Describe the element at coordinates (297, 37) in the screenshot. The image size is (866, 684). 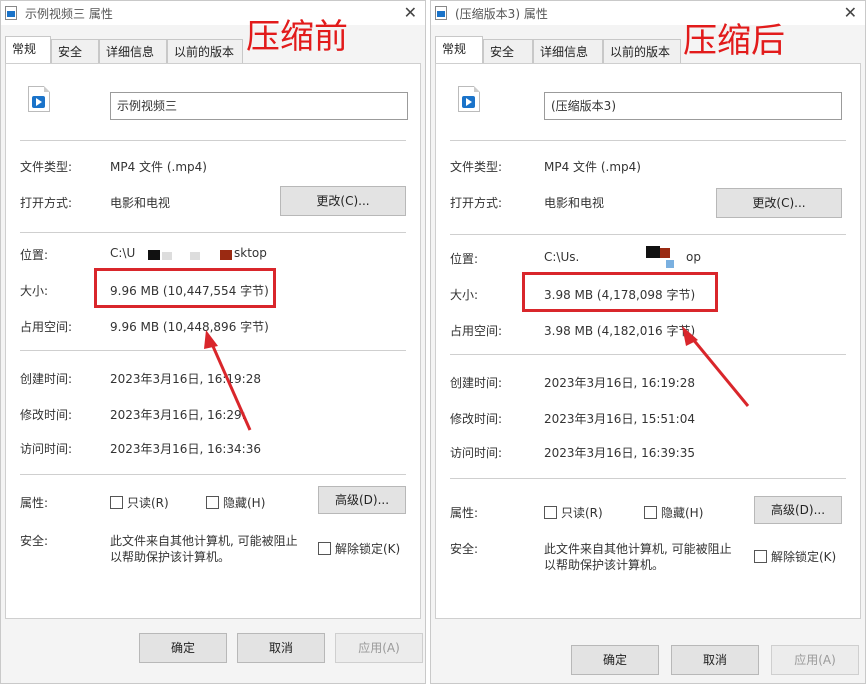
I see `overlay-label-before: 压缩前` at that location.